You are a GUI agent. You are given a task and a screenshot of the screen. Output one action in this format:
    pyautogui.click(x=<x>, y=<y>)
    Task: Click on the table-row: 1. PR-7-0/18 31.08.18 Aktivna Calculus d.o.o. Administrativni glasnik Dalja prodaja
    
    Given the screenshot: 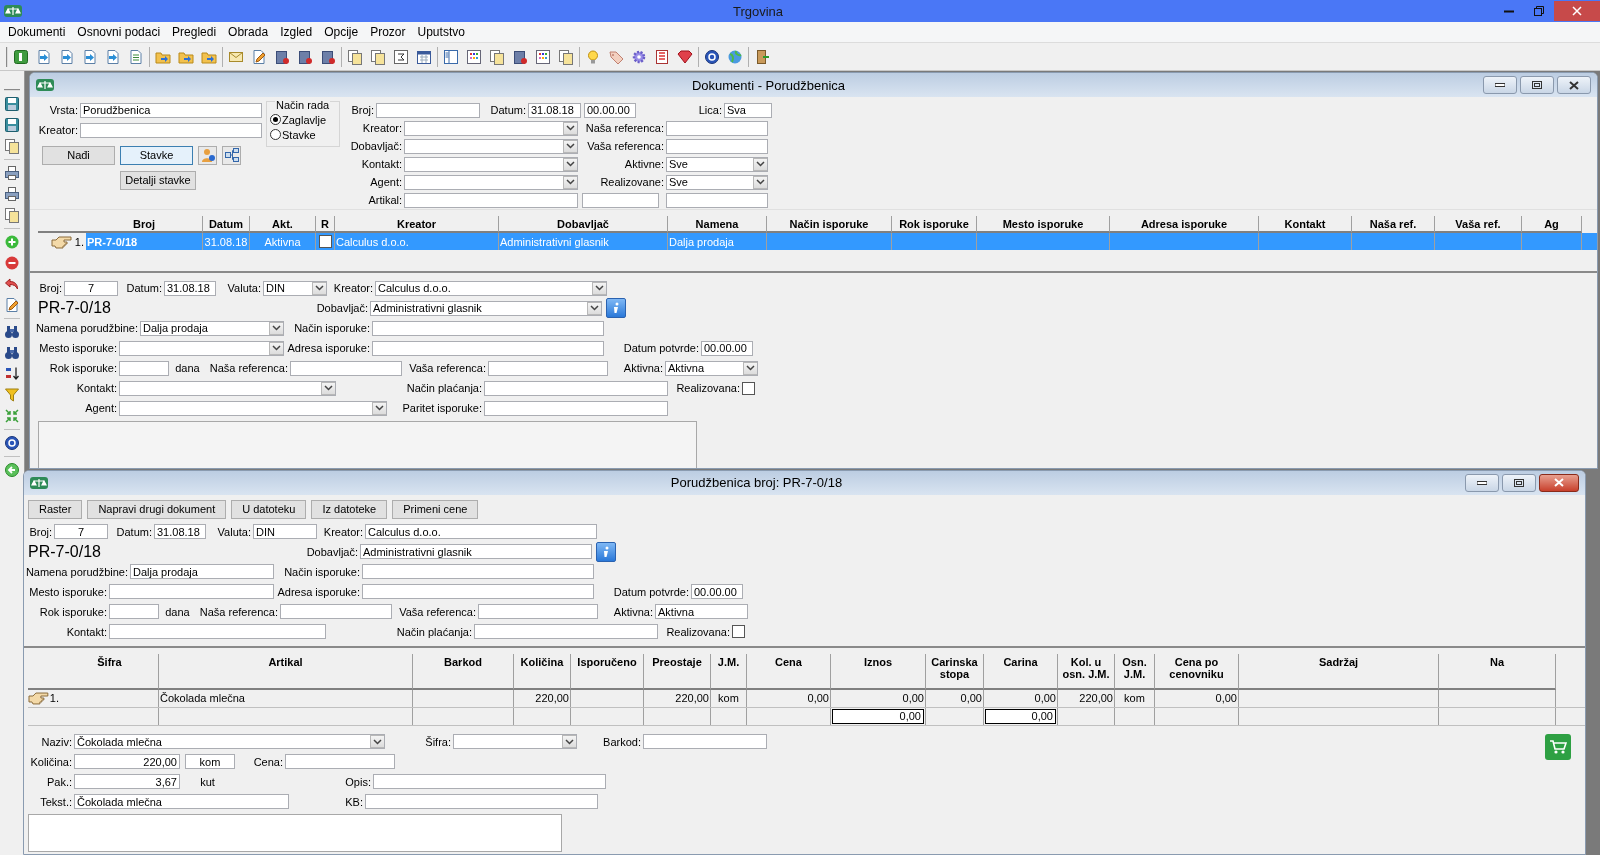 What is the action you would take?
    pyautogui.click(x=817, y=241)
    